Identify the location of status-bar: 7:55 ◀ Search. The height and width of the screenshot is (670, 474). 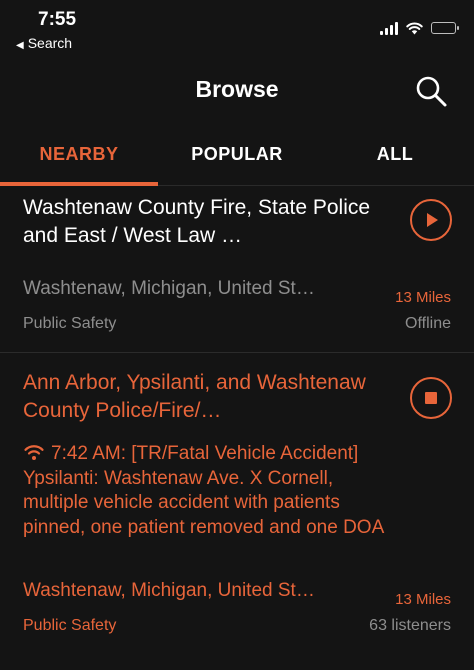
(237, 28).